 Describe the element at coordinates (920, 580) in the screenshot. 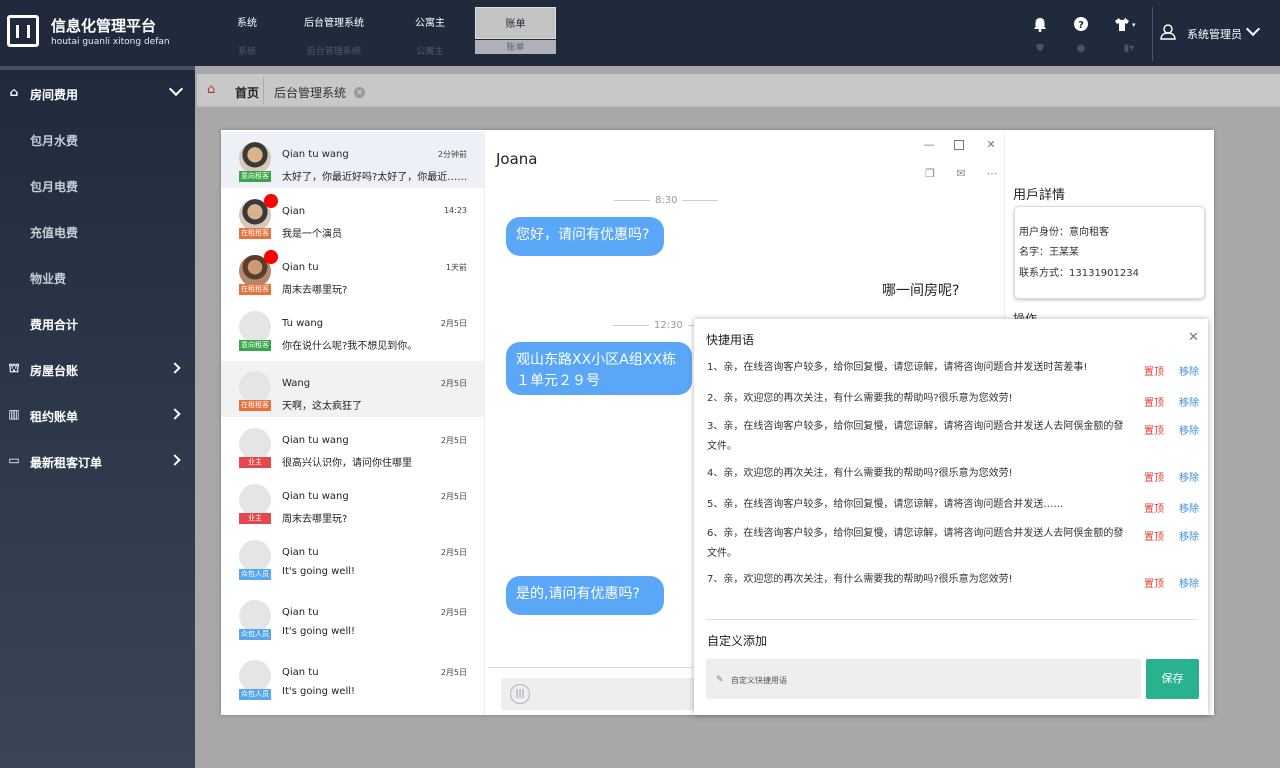

I see `quick-reply-text: 7、亲，欢迎您的再次关注，有什么需要我的帮助吗?很乐意为您效劳!` at that location.